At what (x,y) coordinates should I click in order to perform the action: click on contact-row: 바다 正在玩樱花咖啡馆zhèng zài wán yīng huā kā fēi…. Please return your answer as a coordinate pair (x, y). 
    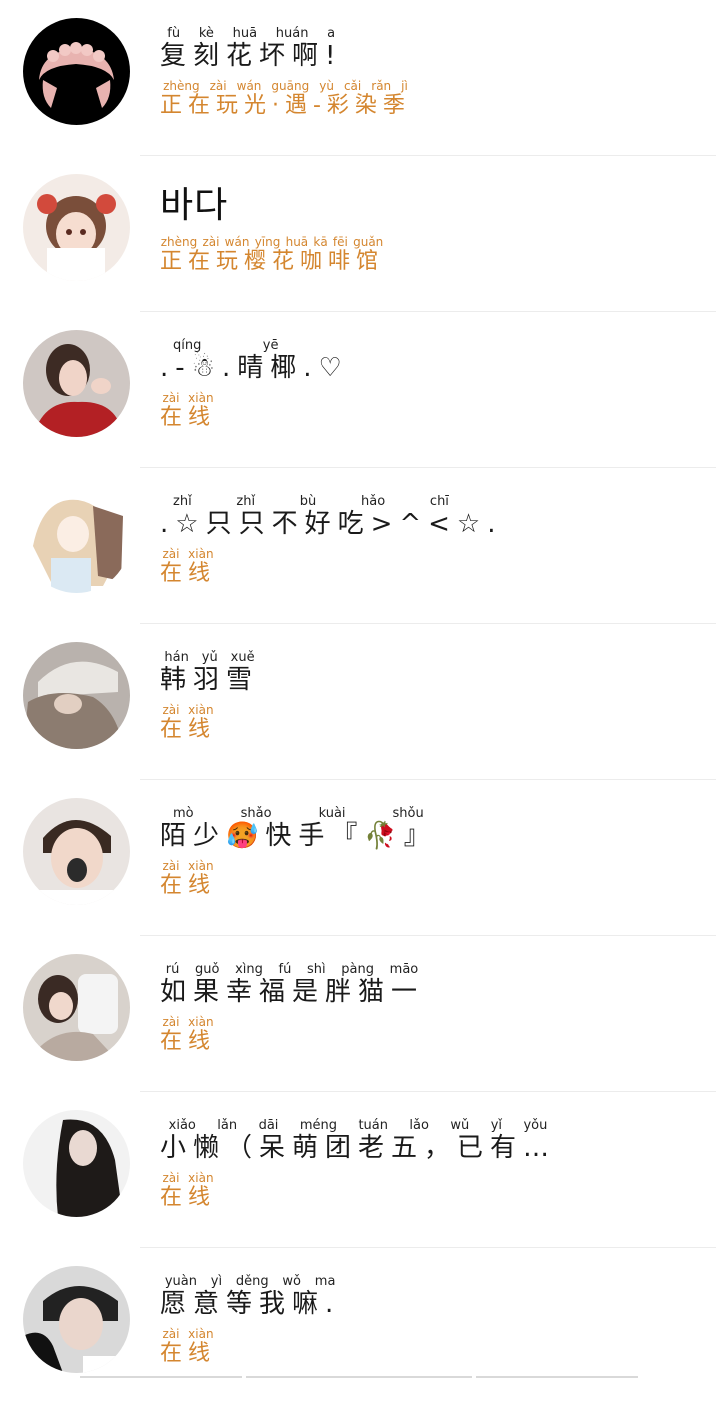
    Looking at the image, I should click on (358, 234).